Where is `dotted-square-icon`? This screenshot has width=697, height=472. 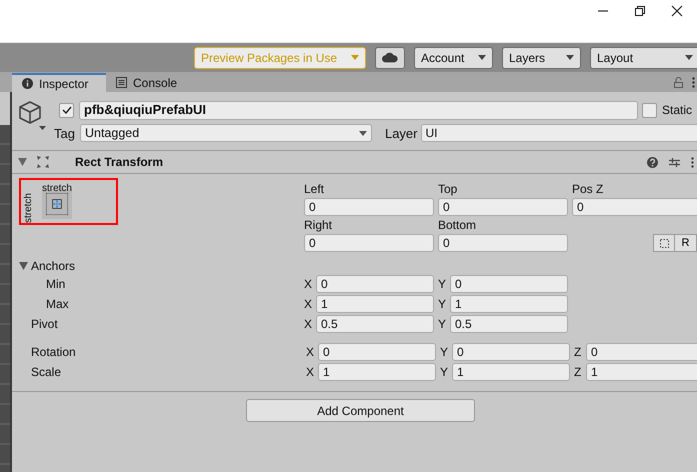
dotted-square-icon is located at coordinates (664, 243).